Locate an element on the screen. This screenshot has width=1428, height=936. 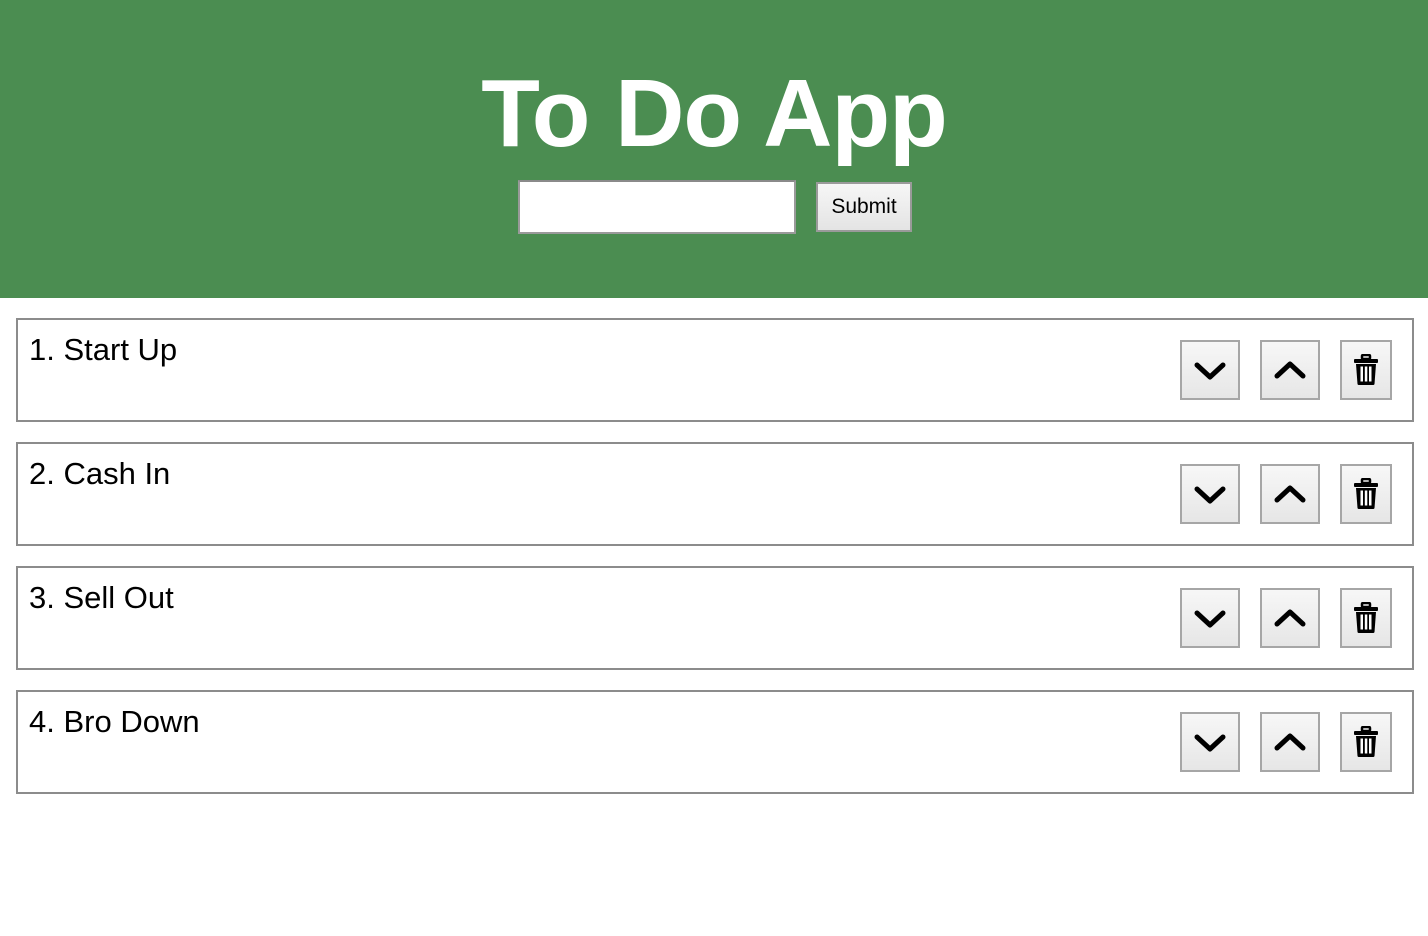
todo-item-text: 4. Bro Down is located at coordinates (114, 721).